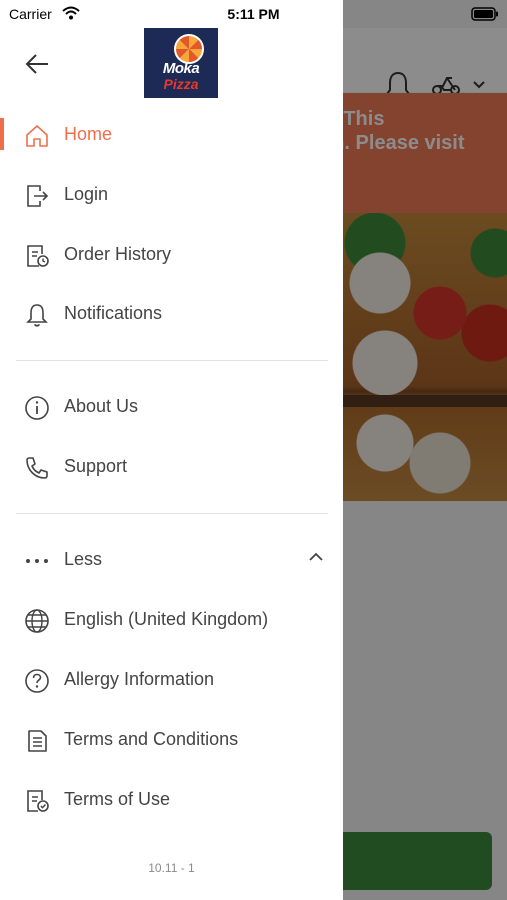  Describe the element at coordinates (37, 196) in the screenshot. I see `login-icon` at that location.